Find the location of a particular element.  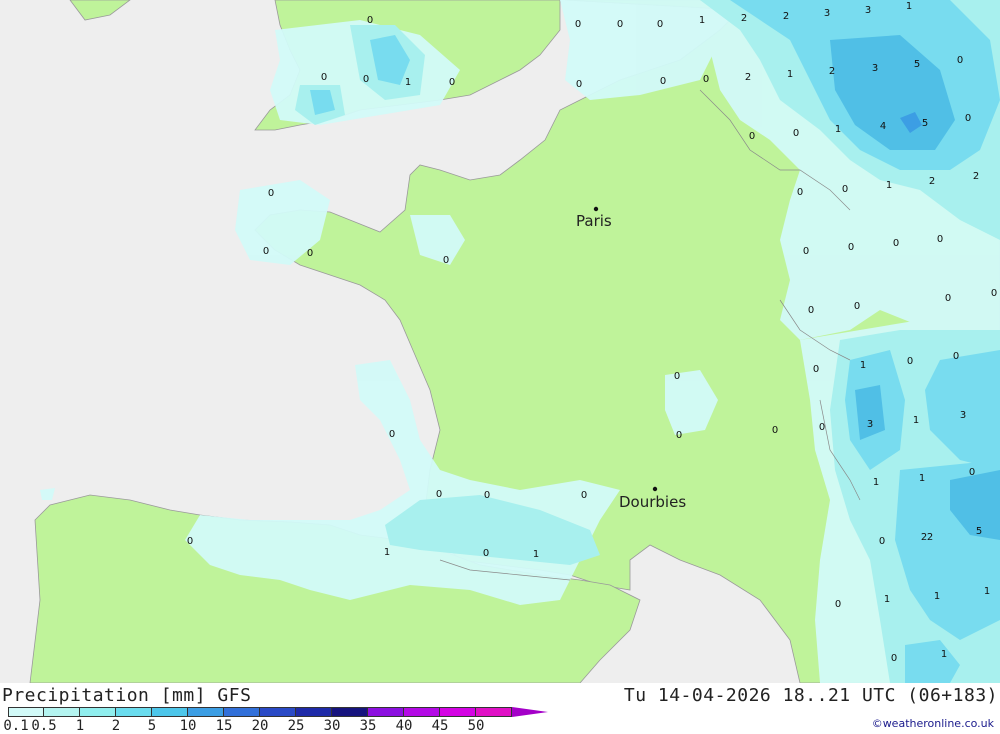

legend-label: 20 is located at coordinates (260, 726).